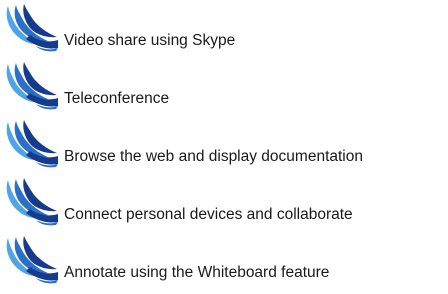 The width and height of the screenshot is (448, 294). What do you see at coordinates (208, 214) in the screenshot?
I see `feature-label: Connect personal devices and collaborate` at bounding box center [208, 214].